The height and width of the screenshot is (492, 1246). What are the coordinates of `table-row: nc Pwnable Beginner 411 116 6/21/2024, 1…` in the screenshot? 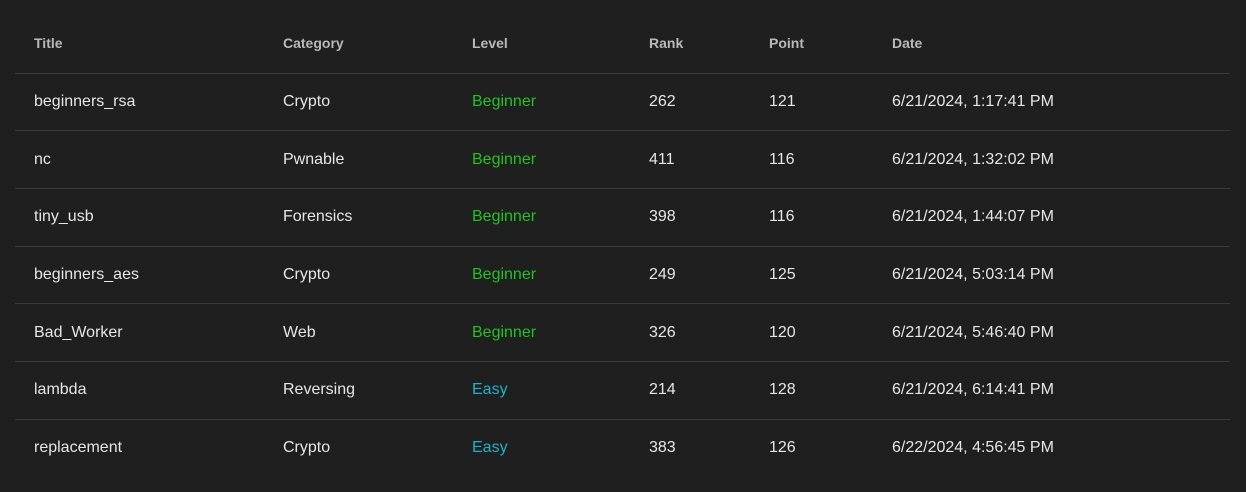 It's located at (622, 159).